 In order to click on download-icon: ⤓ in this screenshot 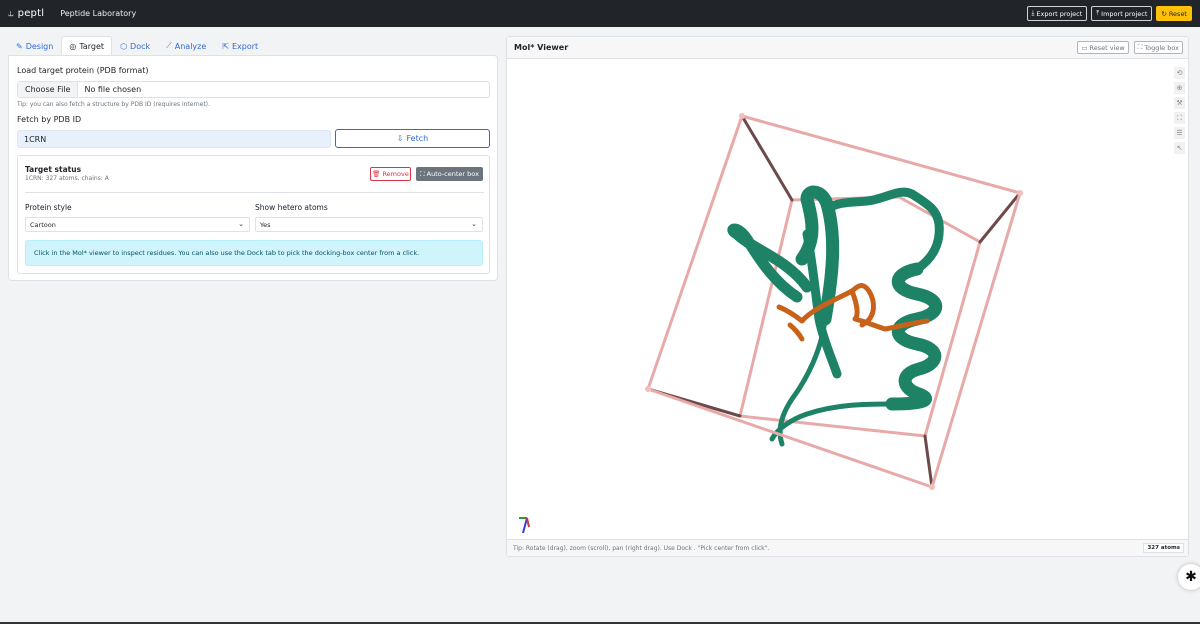, I will do `click(1033, 13)`.